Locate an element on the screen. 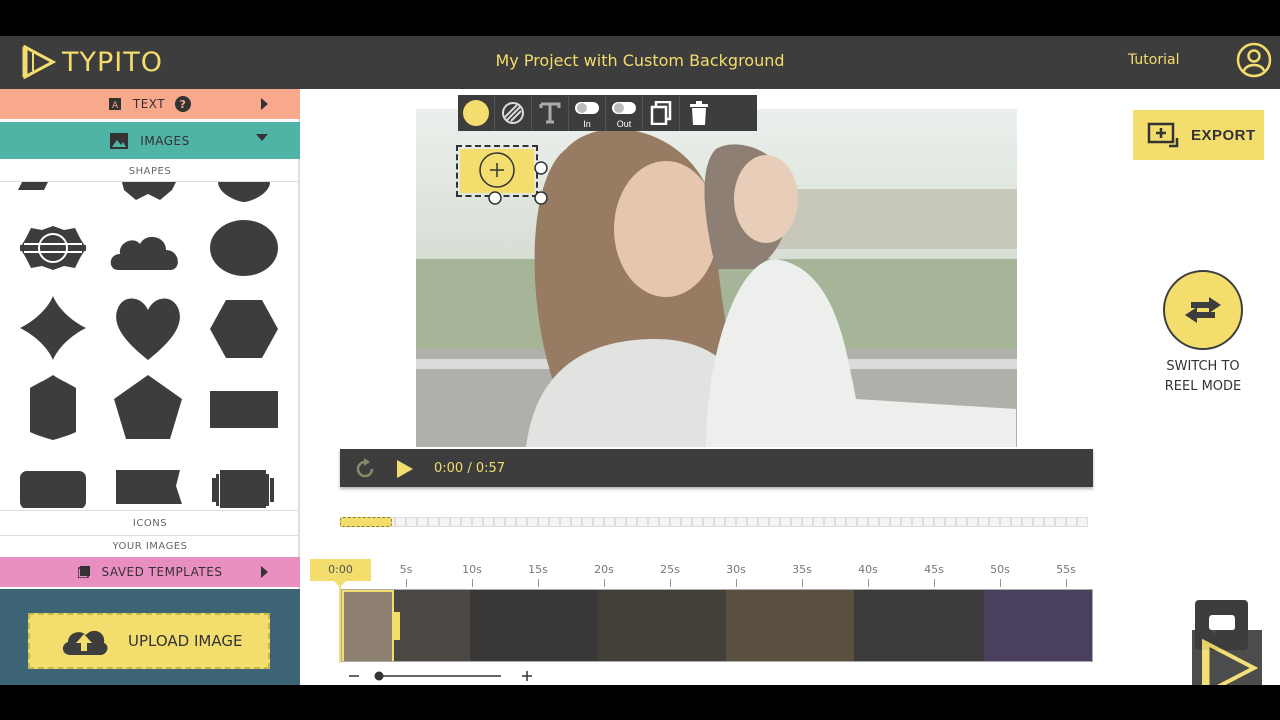 The image size is (1280, 720). move-handle-icon is located at coordinates (497, 170).